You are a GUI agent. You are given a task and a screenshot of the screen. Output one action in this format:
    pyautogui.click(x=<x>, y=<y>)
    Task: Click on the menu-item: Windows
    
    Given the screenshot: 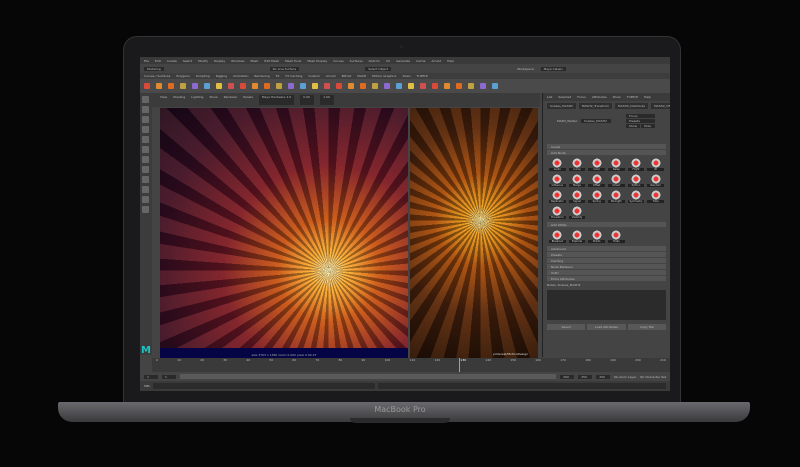 What is the action you would take?
    pyautogui.click(x=237, y=61)
    